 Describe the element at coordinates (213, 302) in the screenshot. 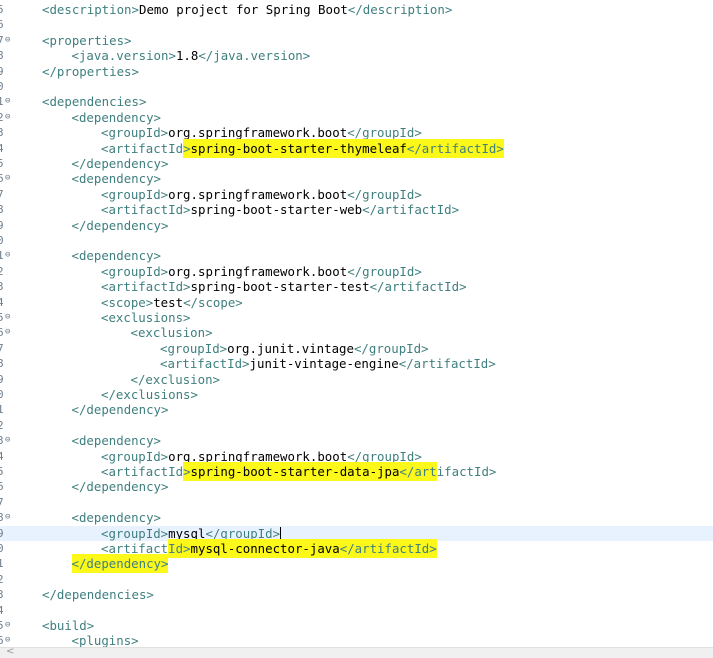

I see `xml-tag: </scope>` at that location.